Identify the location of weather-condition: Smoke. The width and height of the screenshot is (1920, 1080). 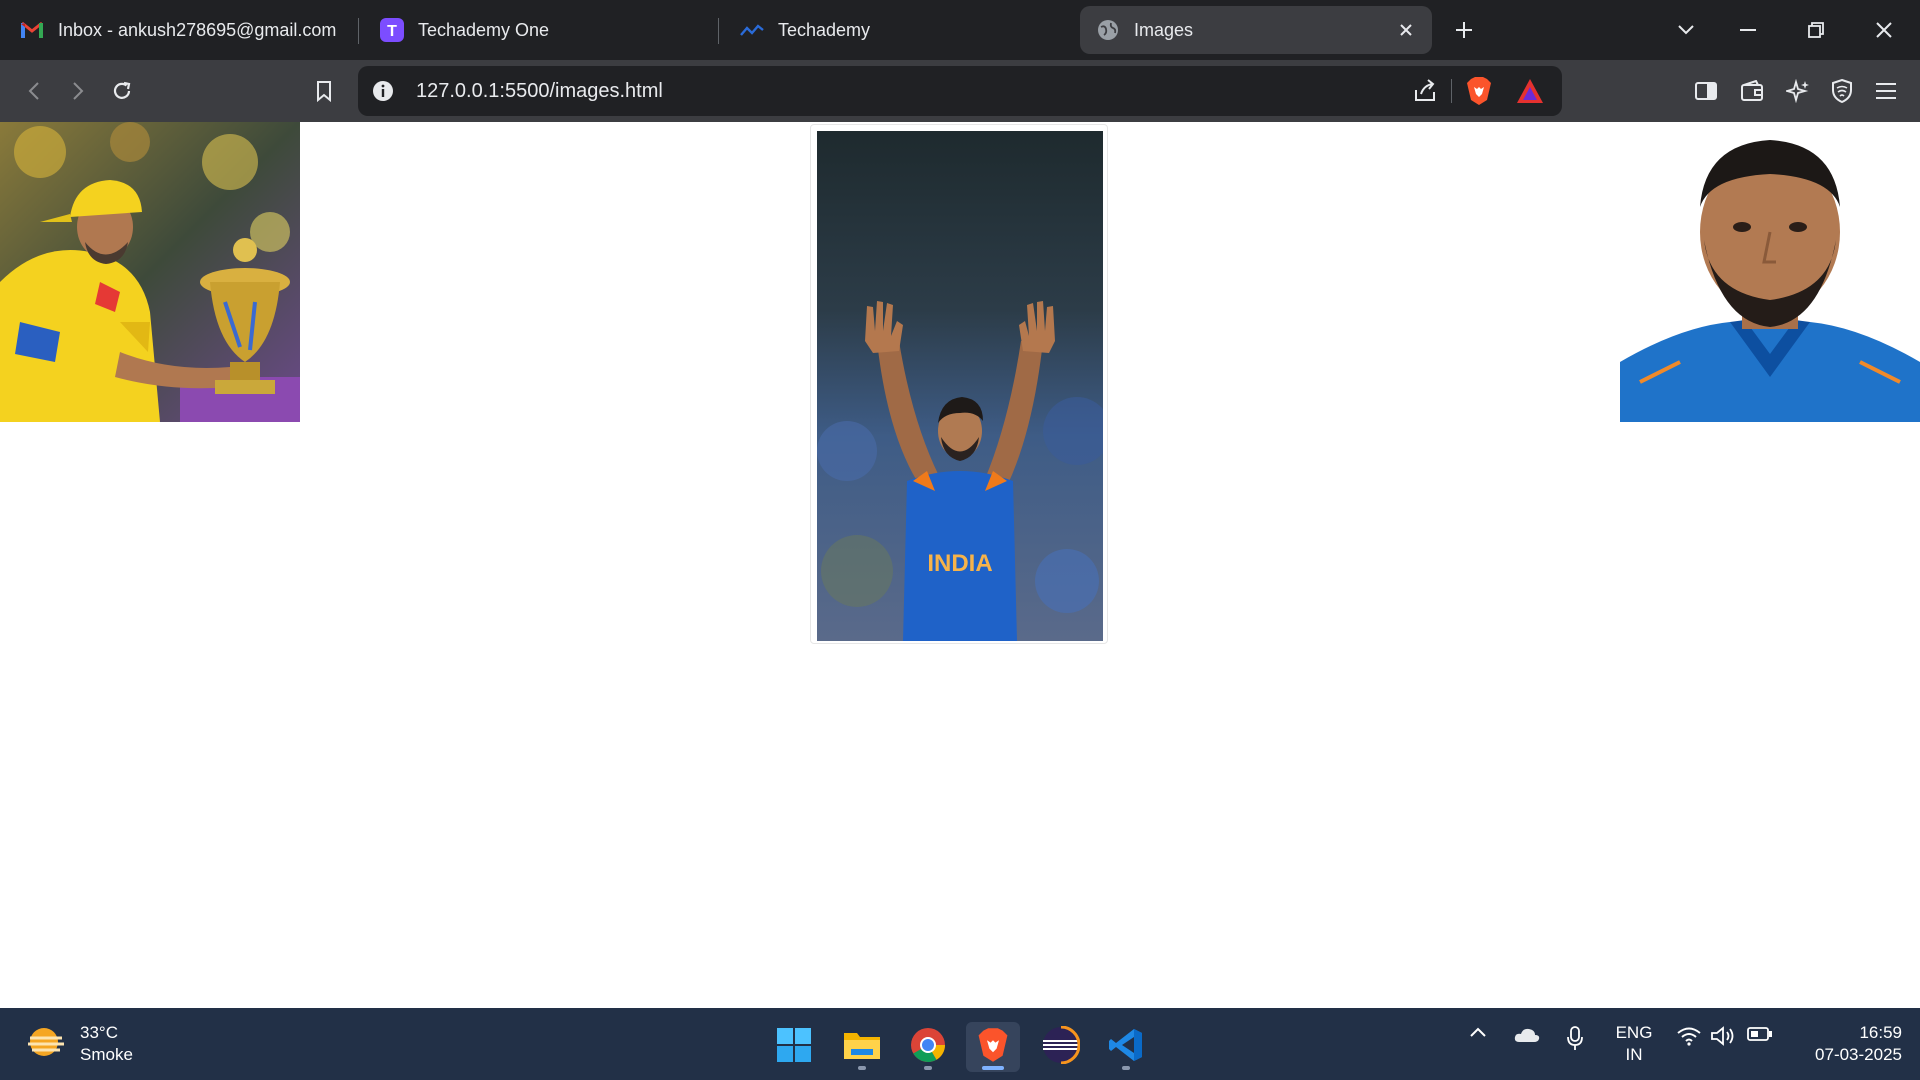
(106, 1054).